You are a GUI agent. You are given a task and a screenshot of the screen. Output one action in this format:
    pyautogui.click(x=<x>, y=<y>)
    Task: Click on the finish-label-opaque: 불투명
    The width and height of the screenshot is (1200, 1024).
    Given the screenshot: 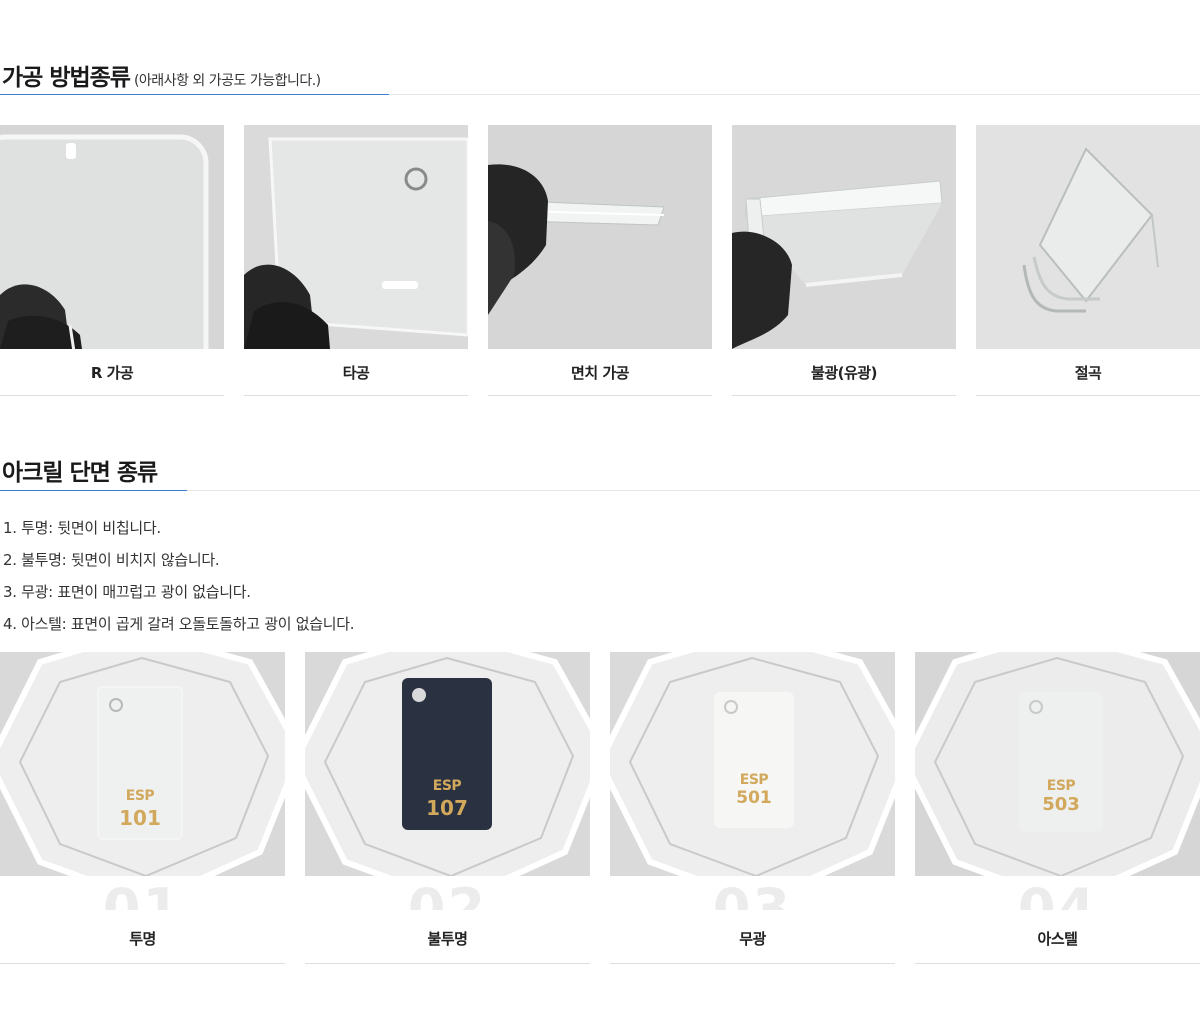 What is the action you would take?
    pyautogui.click(x=447, y=939)
    